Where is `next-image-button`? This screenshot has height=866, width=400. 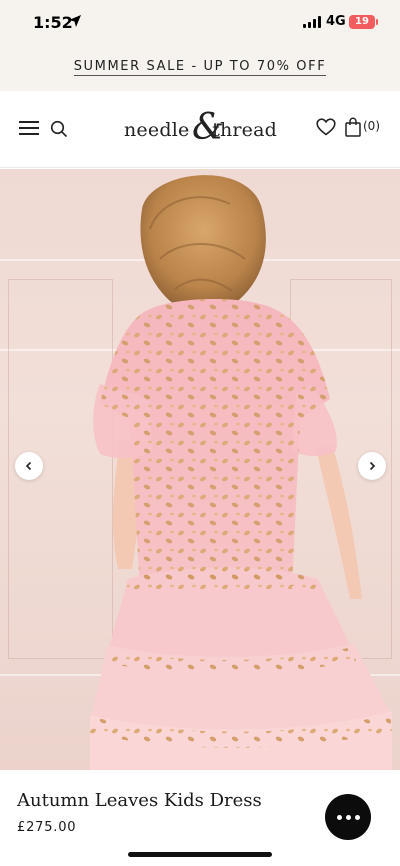 next-image-button is located at coordinates (372, 466).